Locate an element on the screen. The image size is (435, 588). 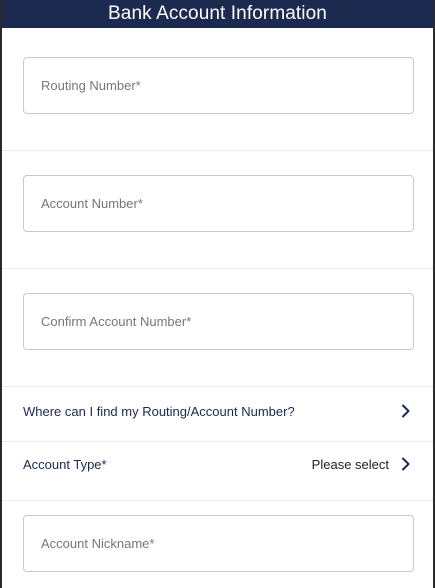
routing-number-input is located at coordinates (227, 85).